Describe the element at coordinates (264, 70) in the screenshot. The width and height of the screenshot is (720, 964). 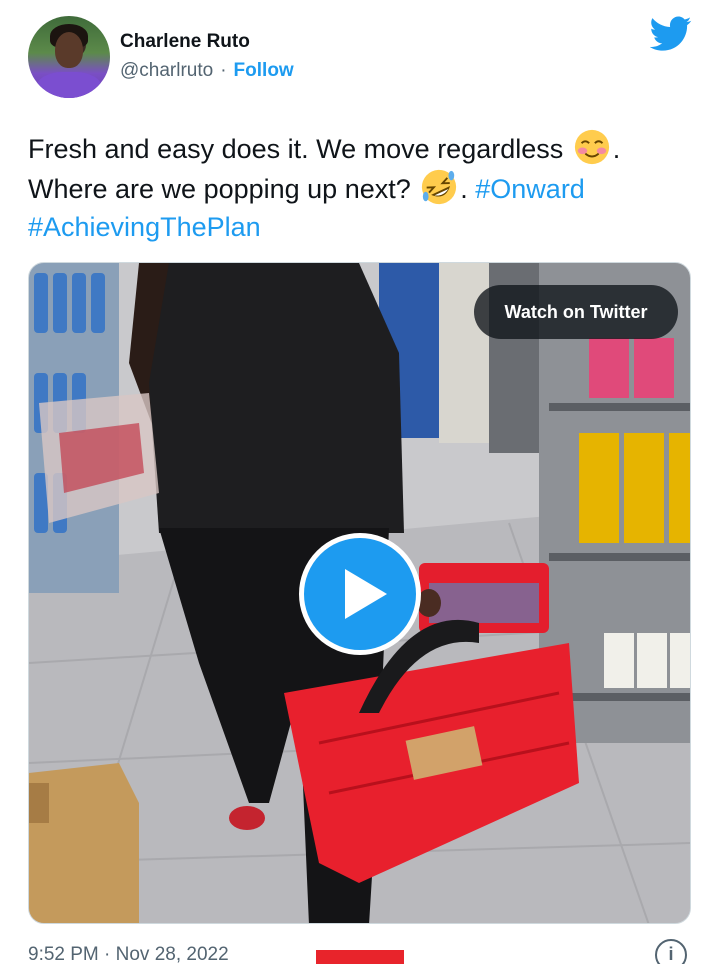
I see `follow-button: Follow` at that location.